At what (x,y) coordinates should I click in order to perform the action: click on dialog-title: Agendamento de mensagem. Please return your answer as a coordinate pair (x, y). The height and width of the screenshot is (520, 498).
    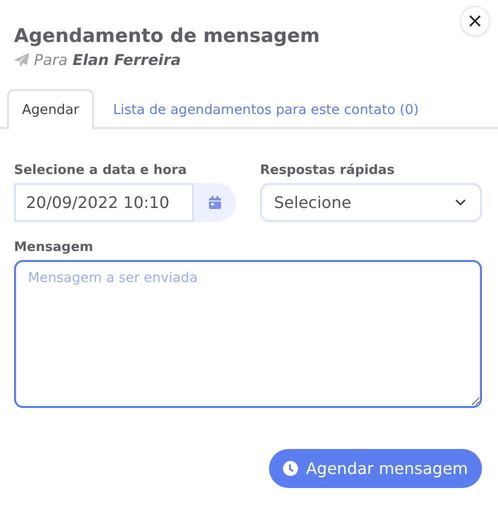
    Looking at the image, I should click on (167, 36).